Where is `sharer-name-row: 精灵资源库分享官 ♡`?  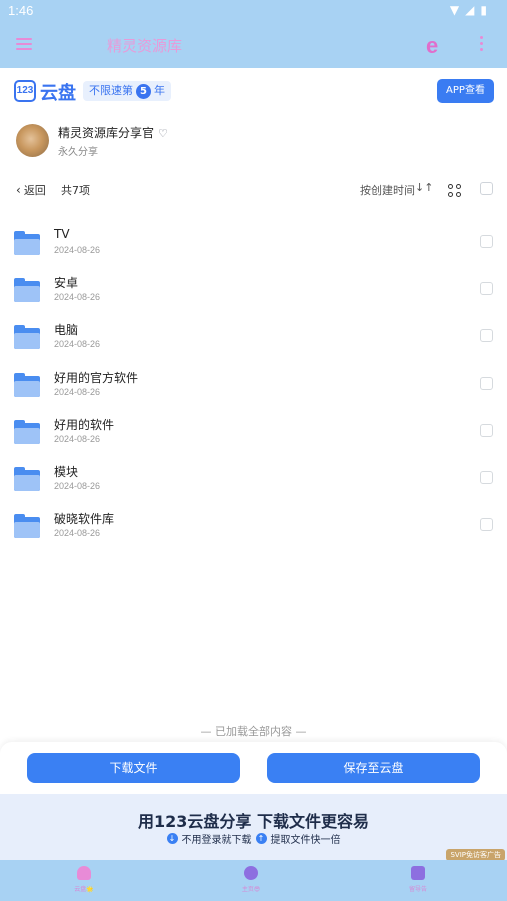 sharer-name-row: 精灵资源库分享官 ♡ is located at coordinates (113, 132).